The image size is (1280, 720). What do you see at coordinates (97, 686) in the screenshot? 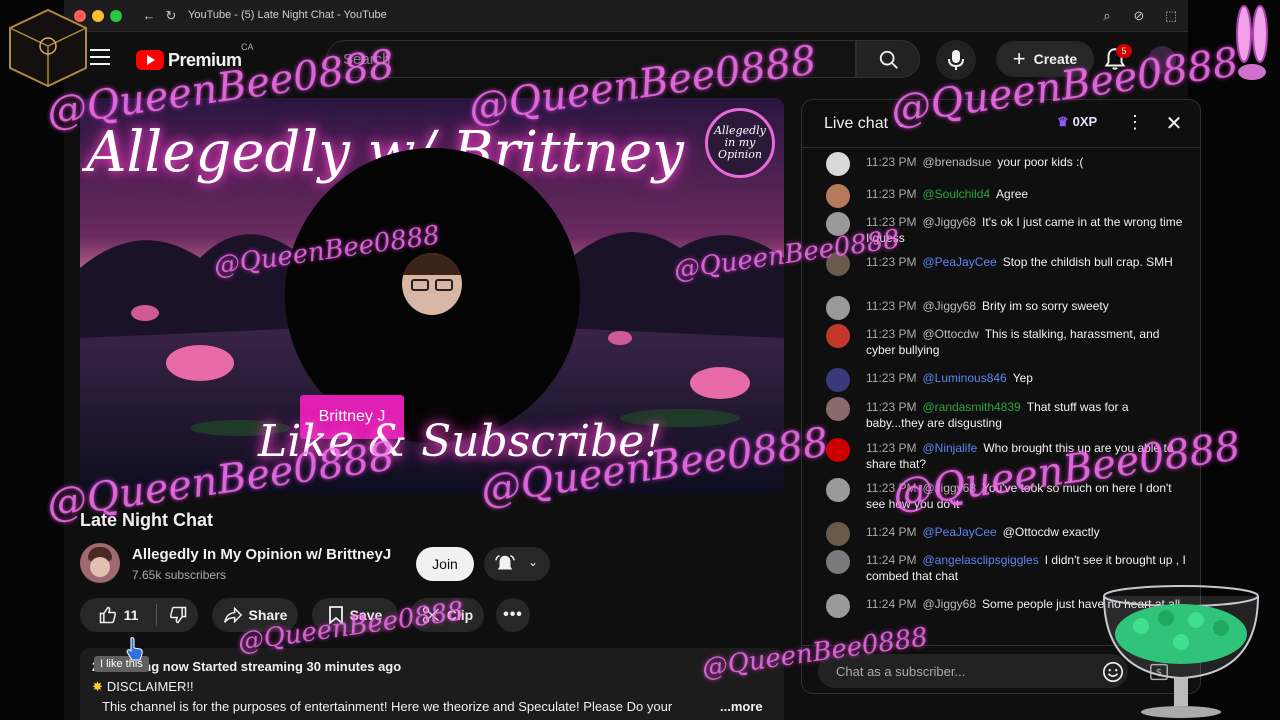
I see `sparkle-icon: ✸` at bounding box center [97, 686].